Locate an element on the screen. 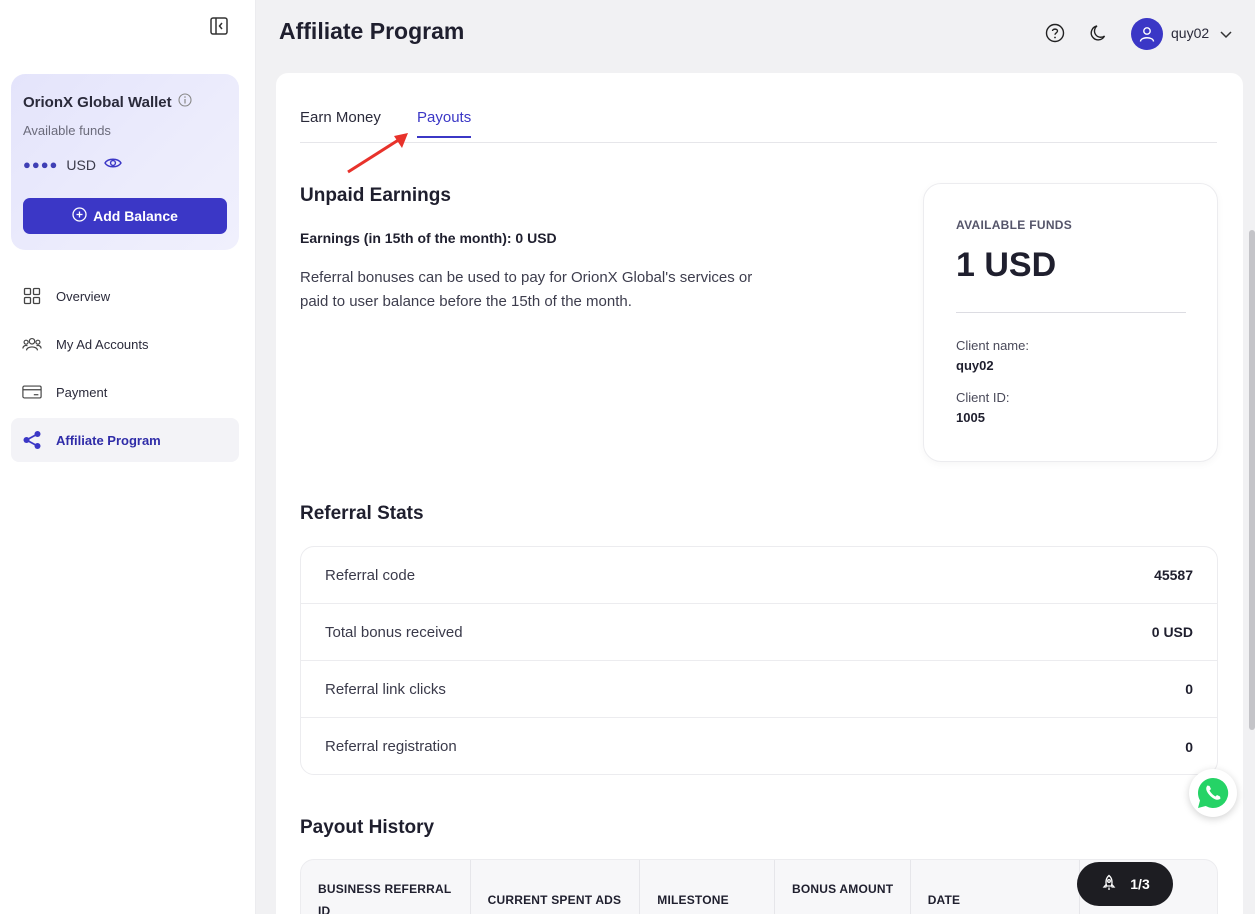 The height and width of the screenshot is (914, 1255). sidebar-item-label: Overview is located at coordinates (83, 296).